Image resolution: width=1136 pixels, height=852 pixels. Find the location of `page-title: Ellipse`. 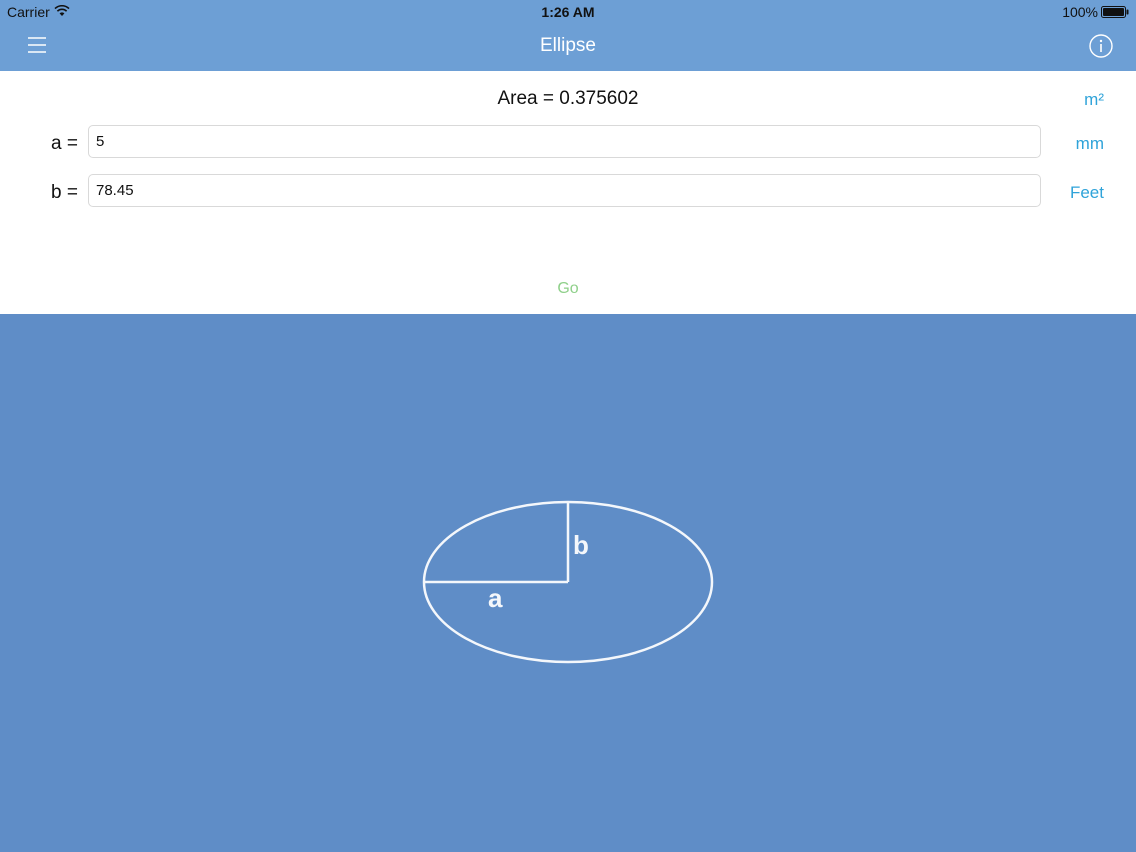

page-title: Ellipse is located at coordinates (568, 45).